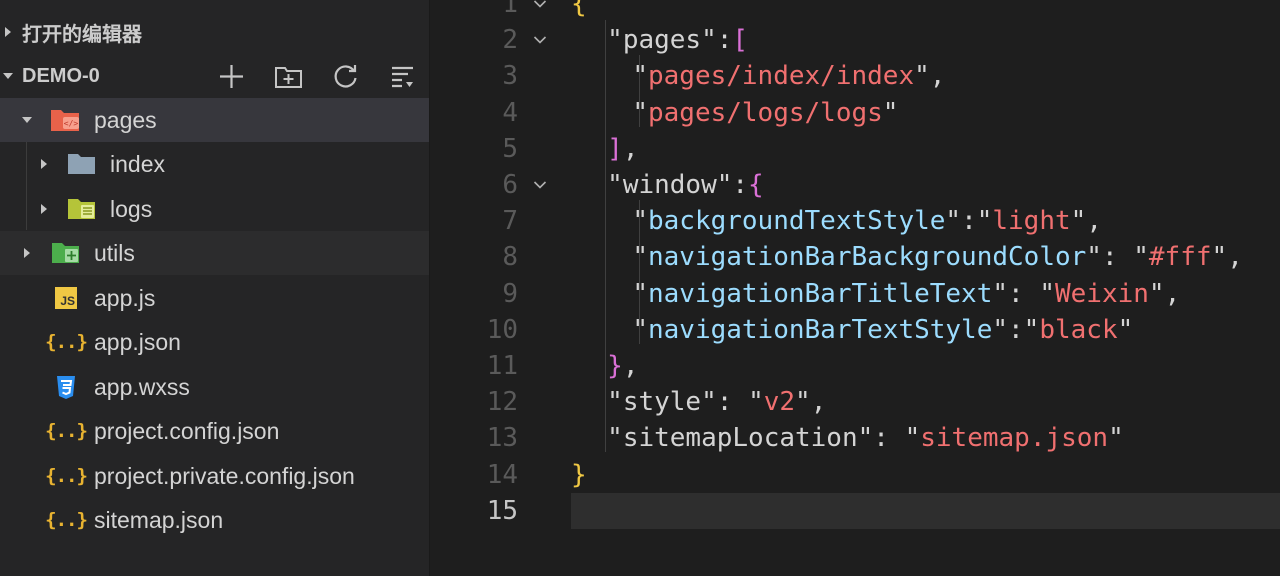 The width and height of the screenshot is (1280, 576). I want to click on code-text: "style": "v2",, so click(717, 402).